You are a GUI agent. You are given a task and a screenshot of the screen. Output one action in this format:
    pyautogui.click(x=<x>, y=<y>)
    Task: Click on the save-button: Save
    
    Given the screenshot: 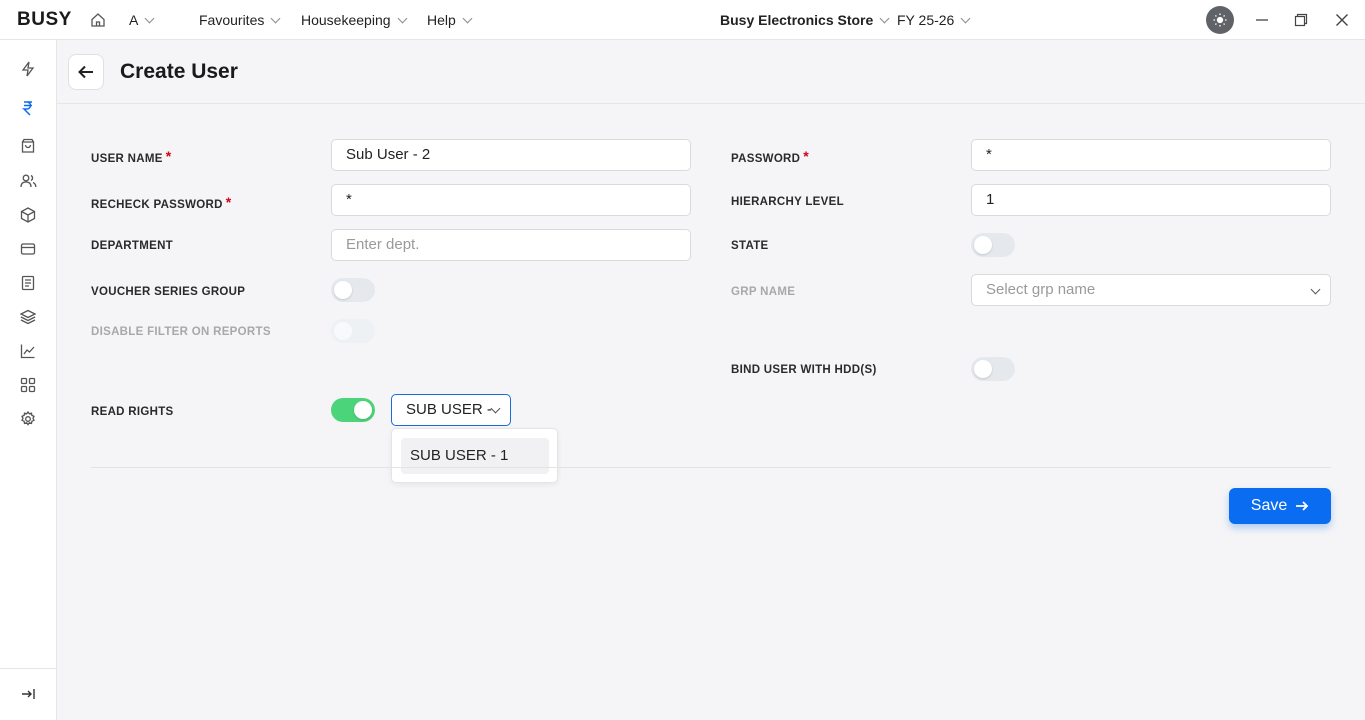 What is the action you would take?
    pyautogui.click(x=1280, y=506)
    